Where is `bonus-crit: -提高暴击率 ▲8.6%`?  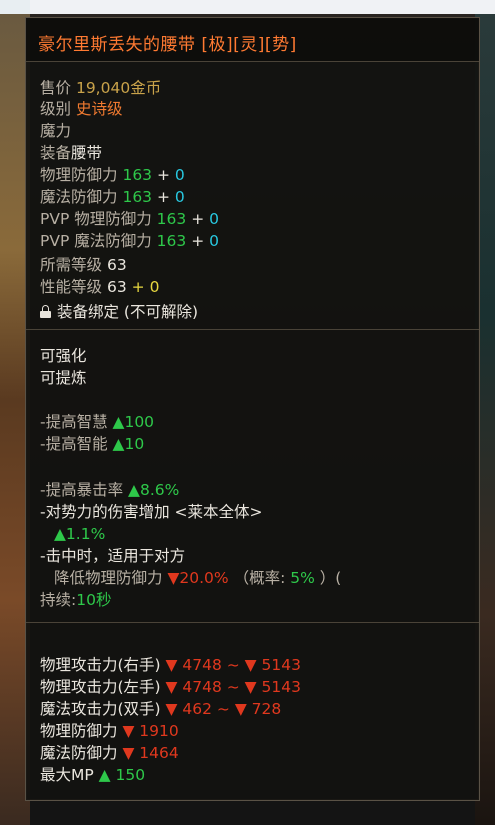
bonus-crit: -提高暴击率 ▲8.6% is located at coordinates (109, 490).